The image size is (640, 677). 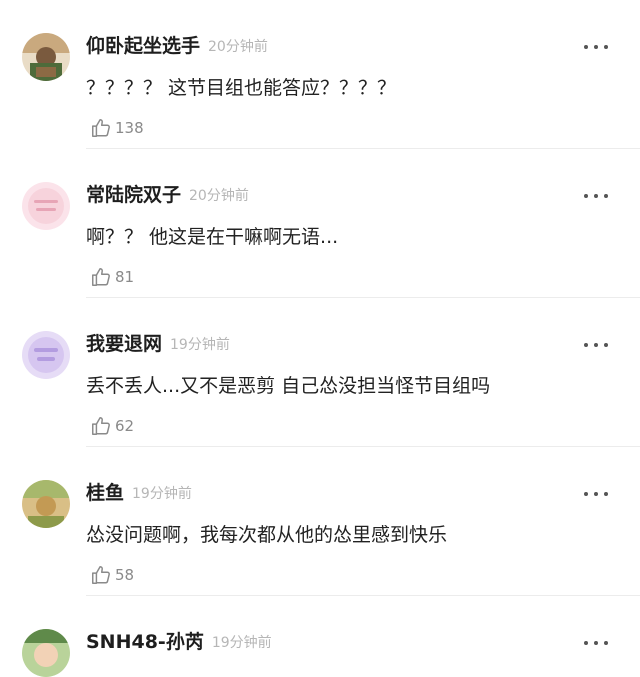 What do you see at coordinates (125, 426) in the screenshot?
I see `like-count: 62` at bounding box center [125, 426].